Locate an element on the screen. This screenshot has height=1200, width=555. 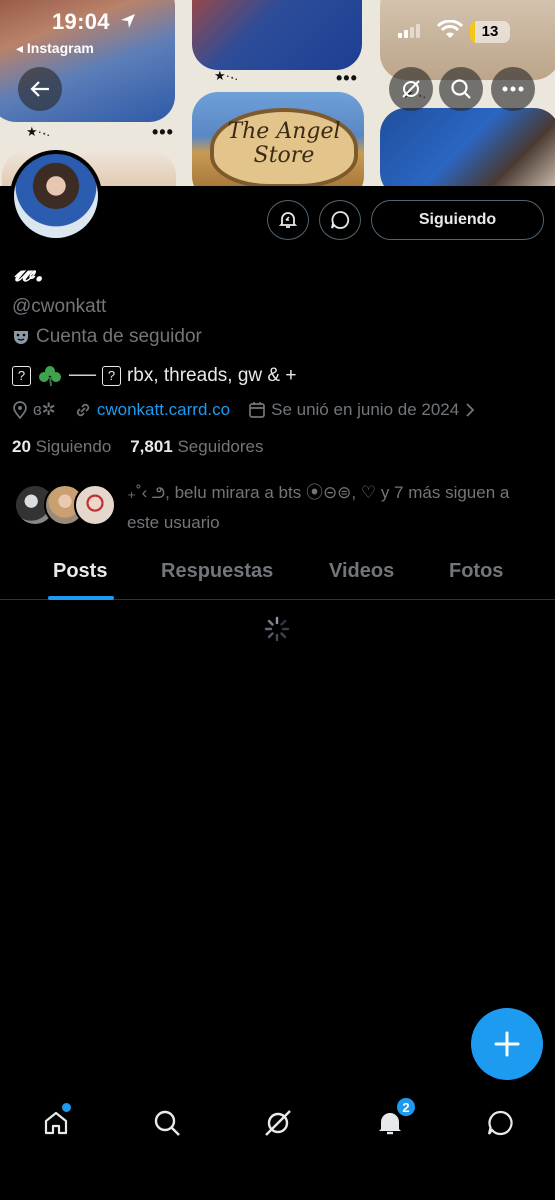
more-options-button is located at coordinates (513, 89).